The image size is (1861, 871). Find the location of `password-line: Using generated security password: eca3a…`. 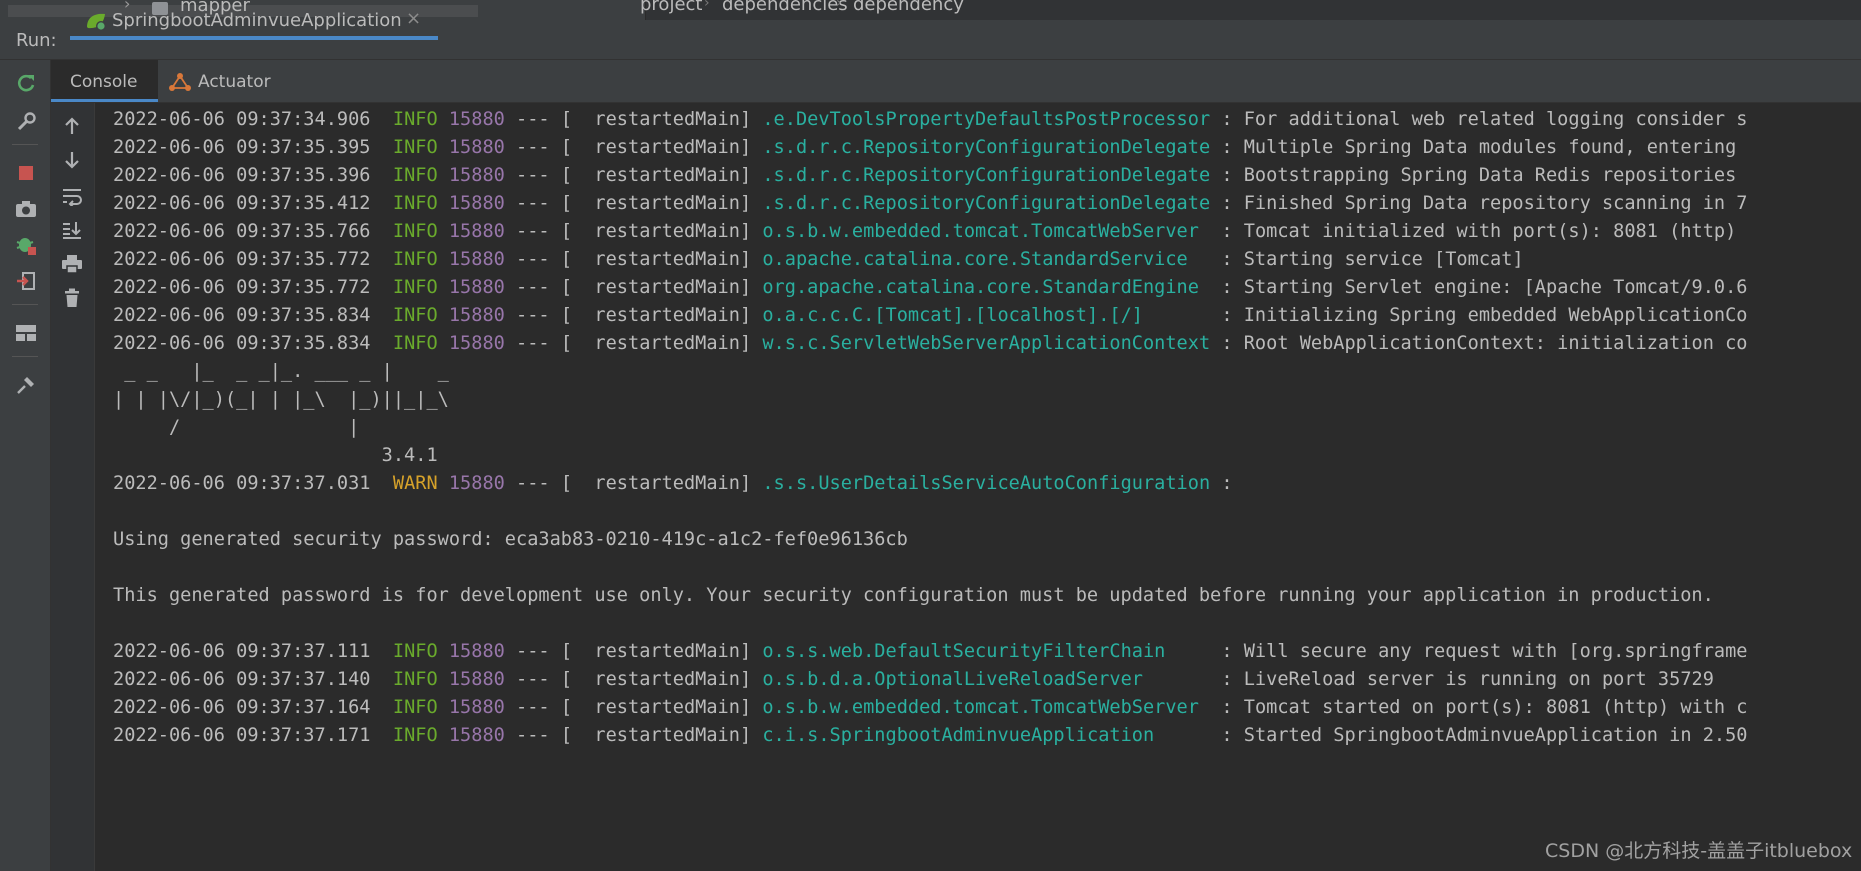

password-line: Using generated security password: eca3a… is located at coordinates (510, 539).